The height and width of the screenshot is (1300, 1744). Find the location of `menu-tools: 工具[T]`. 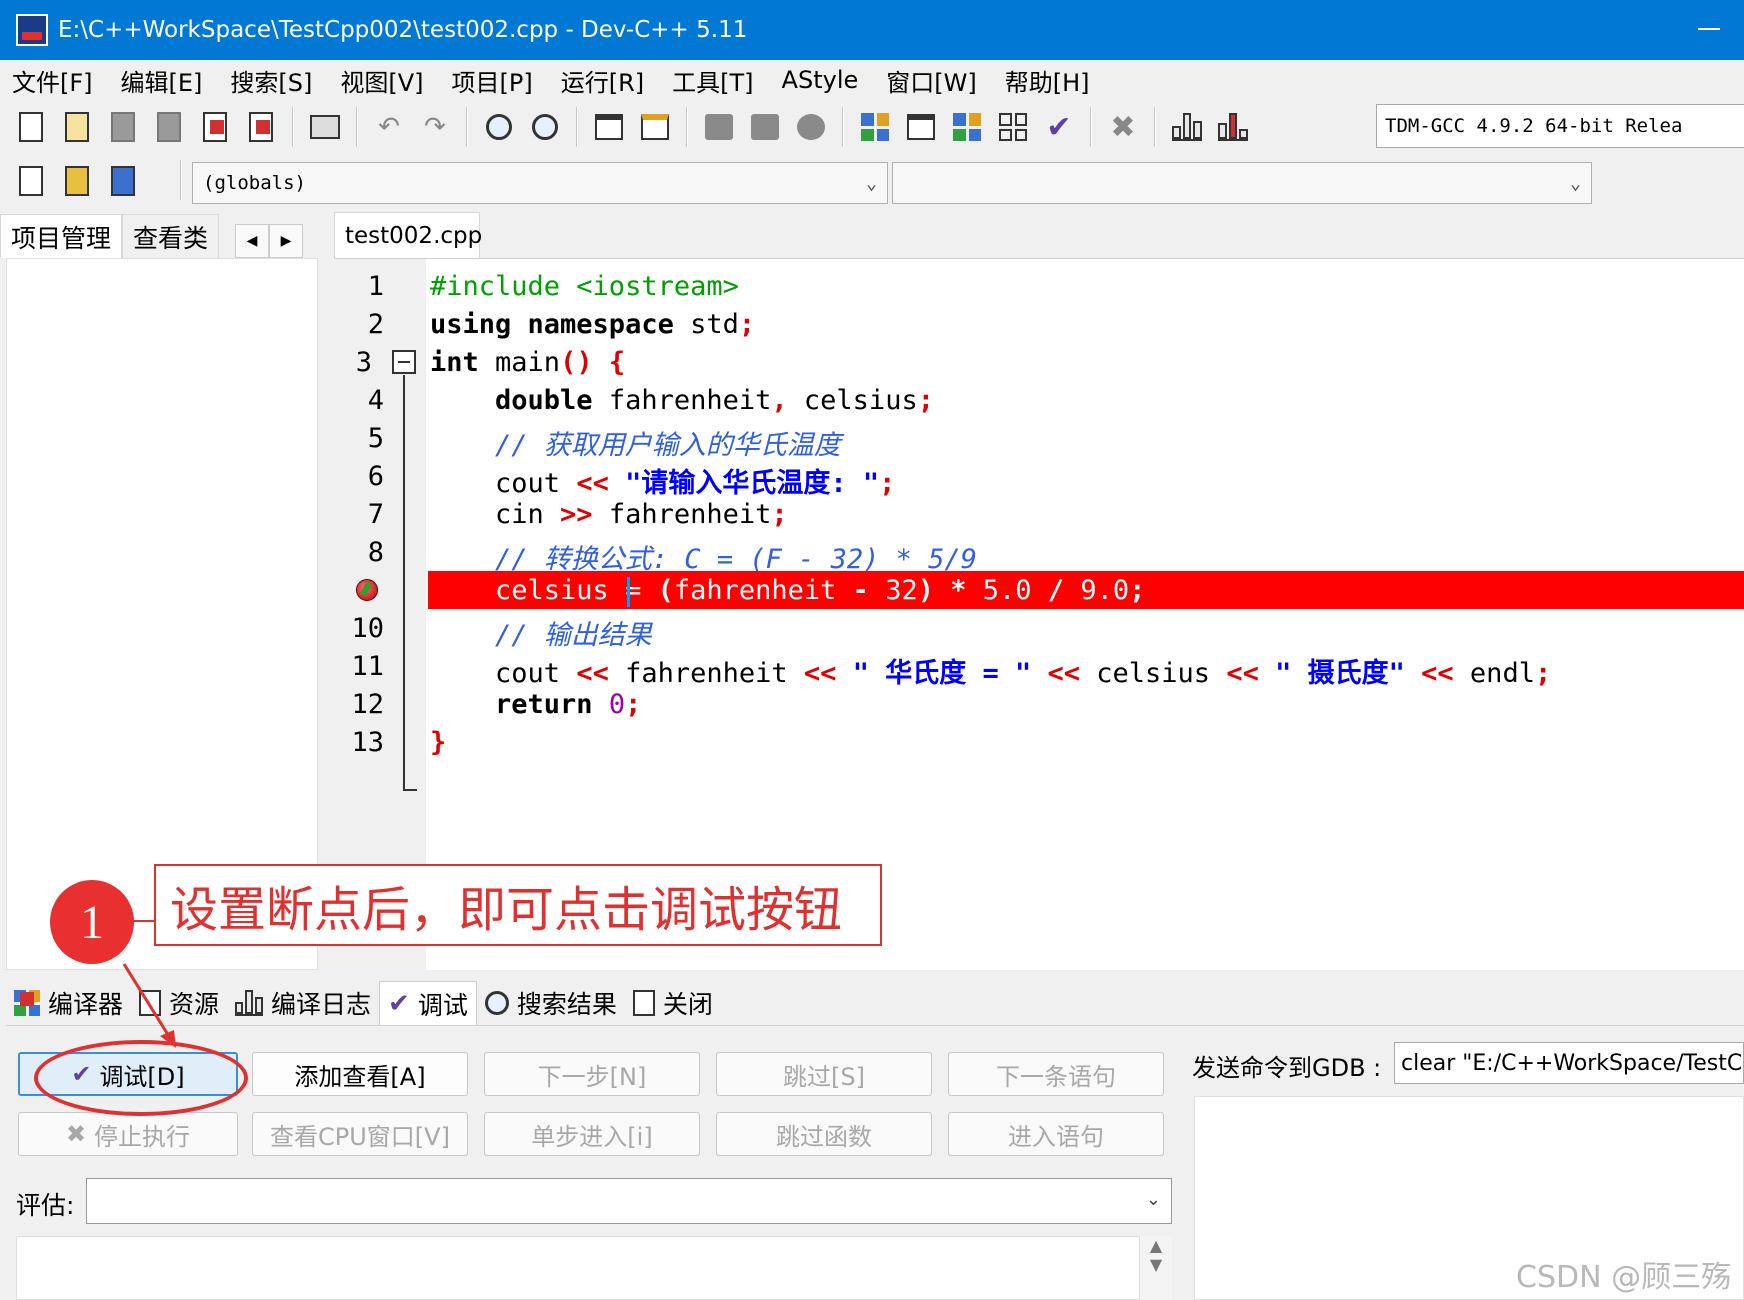

menu-tools: 工具[T] is located at coordinates (712, 80).